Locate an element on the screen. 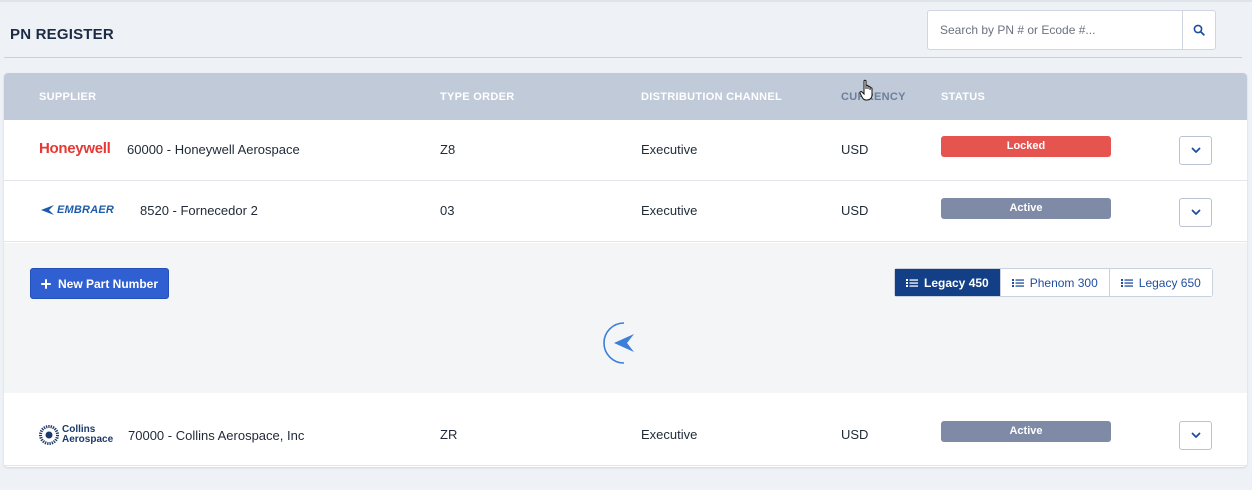 The width and height of the screenshot is (1252, 490). column-distribution-channel: DISTRIBUTION CHANNEL is located at coordinates (712, 97).